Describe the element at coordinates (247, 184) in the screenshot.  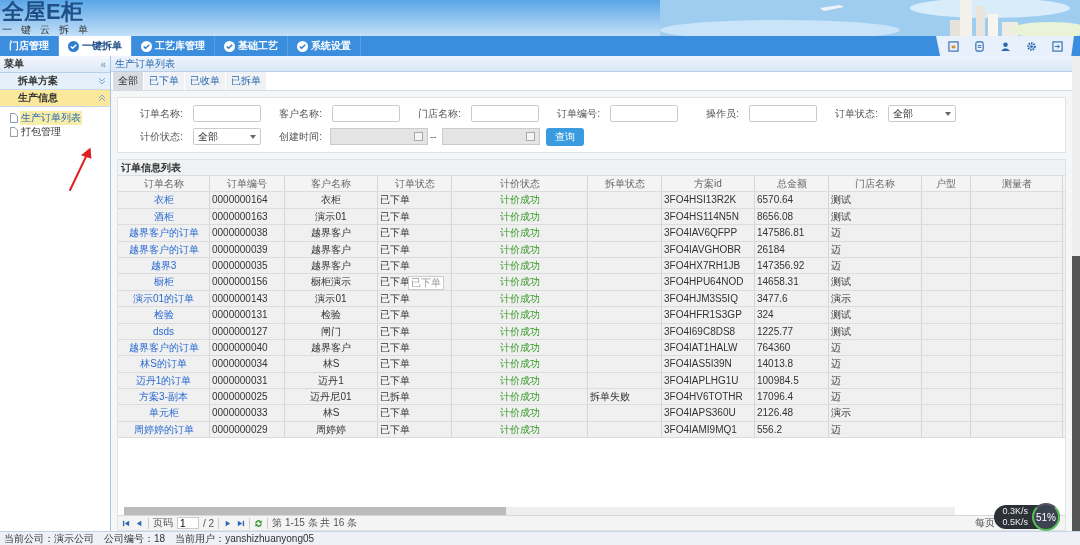
I see `column-header: 订单编号` at that location.